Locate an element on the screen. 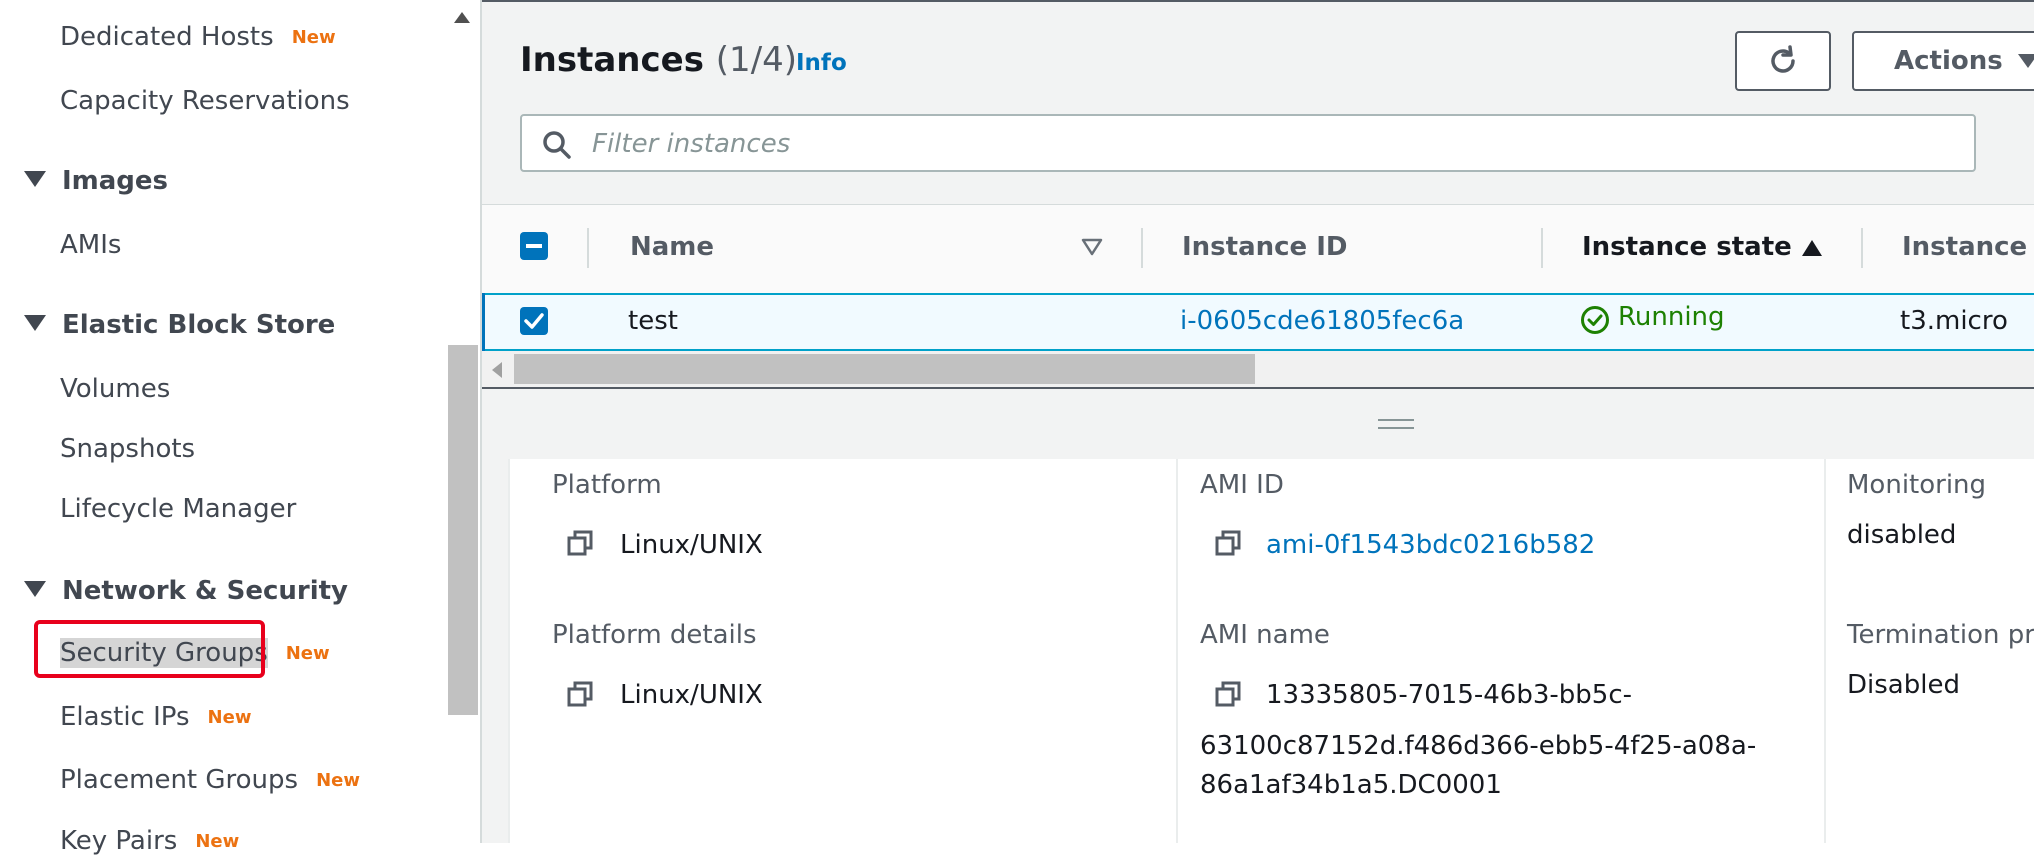  sidebar-item-amis: AMIs is located at coordinates (90, 245).